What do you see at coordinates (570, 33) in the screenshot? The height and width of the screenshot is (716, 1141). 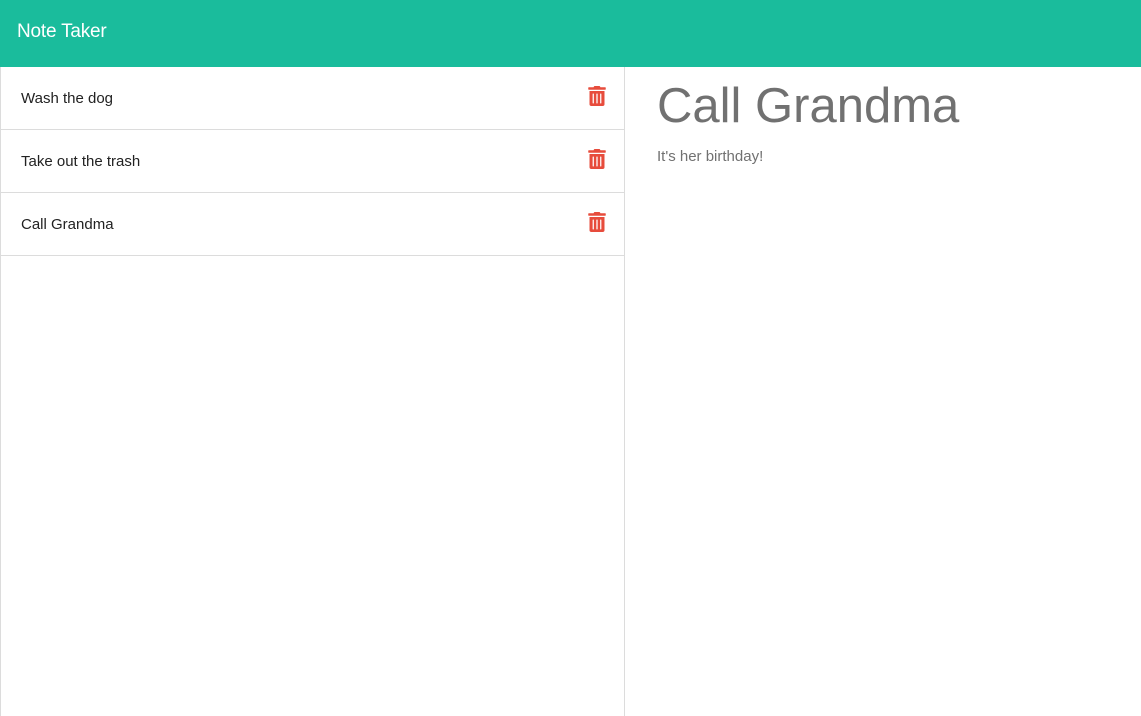 I see `navbar: Note Taker` at bounding box center [570, 33].